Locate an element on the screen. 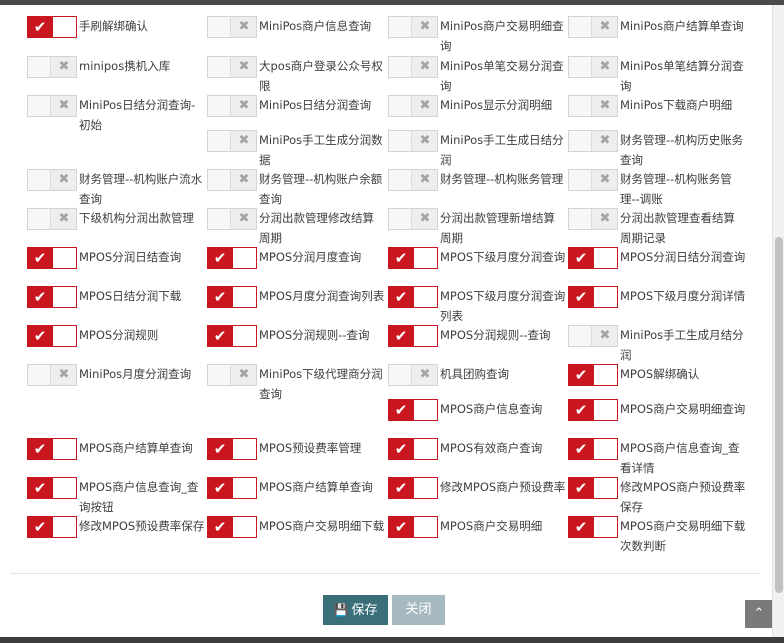 This screenshot has height=643, width=784. close-button: 关闭 is located at coordinates (418, 610).